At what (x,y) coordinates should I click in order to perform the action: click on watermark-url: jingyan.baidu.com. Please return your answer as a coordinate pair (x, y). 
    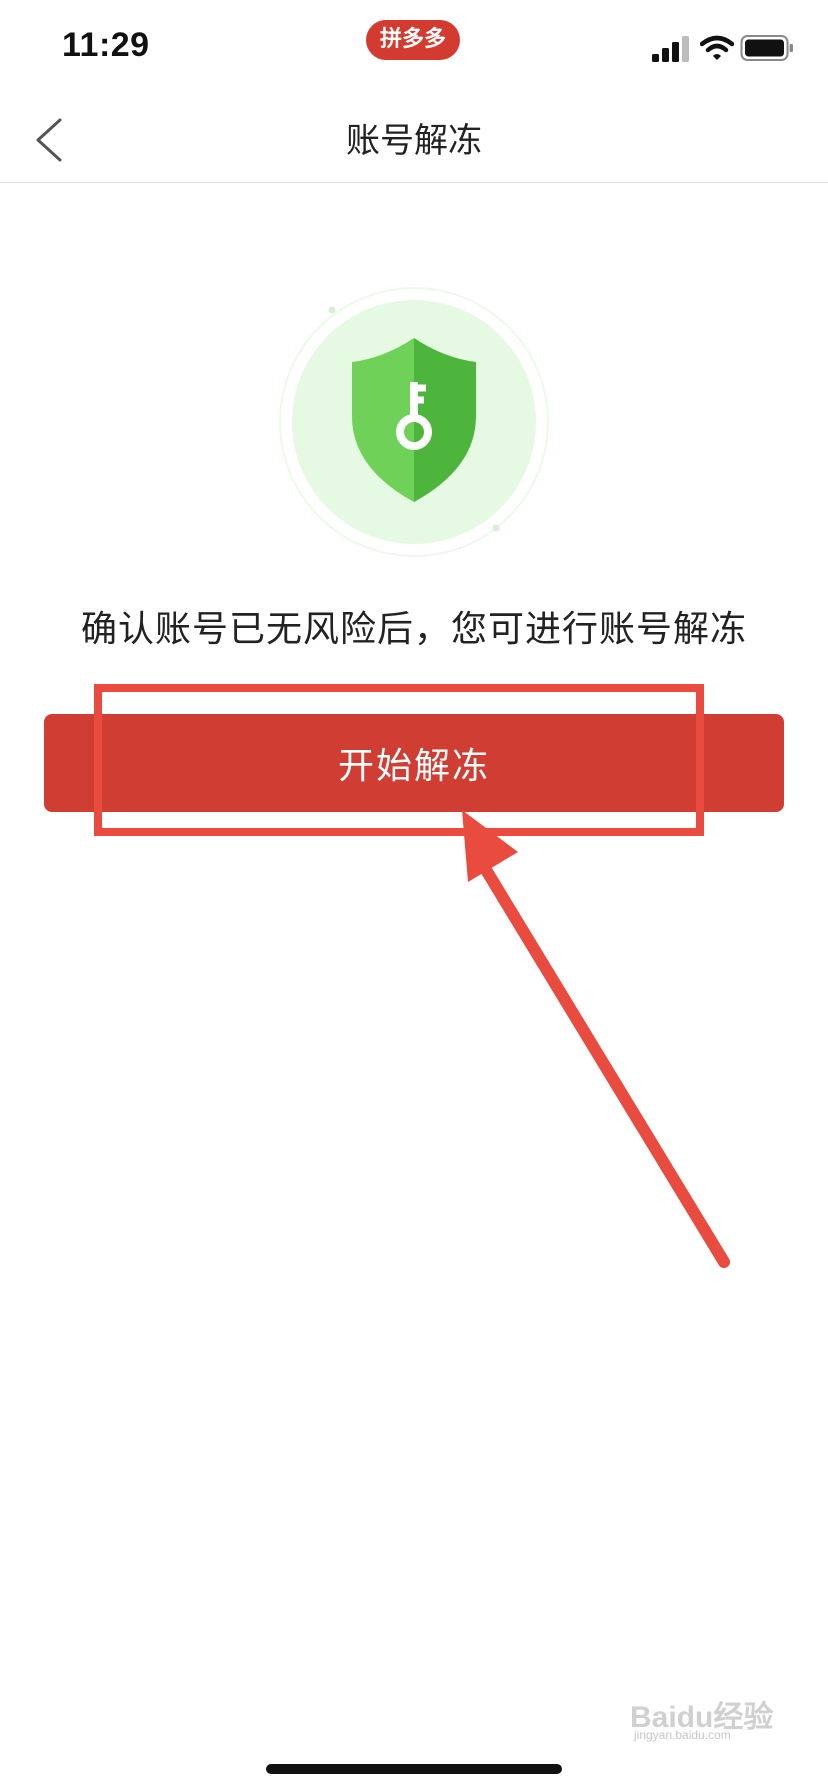
    Looking at the image, I should click on (682, 1735).